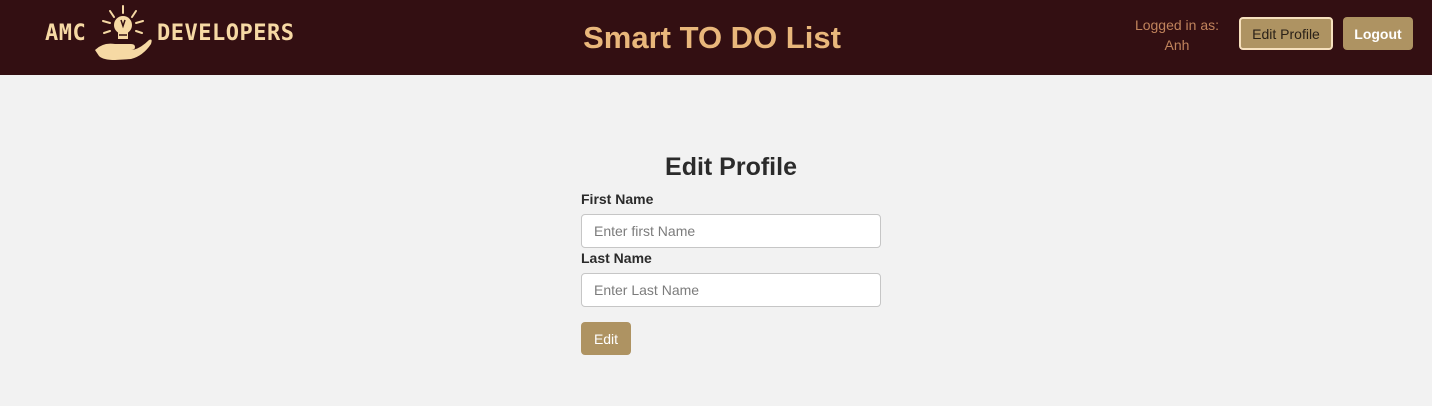  What do you see at coordinates (1177, 35) in the screenshot?
I see `logged-in-status: Logged in as: Anh` at bounding box center [1177, 35].